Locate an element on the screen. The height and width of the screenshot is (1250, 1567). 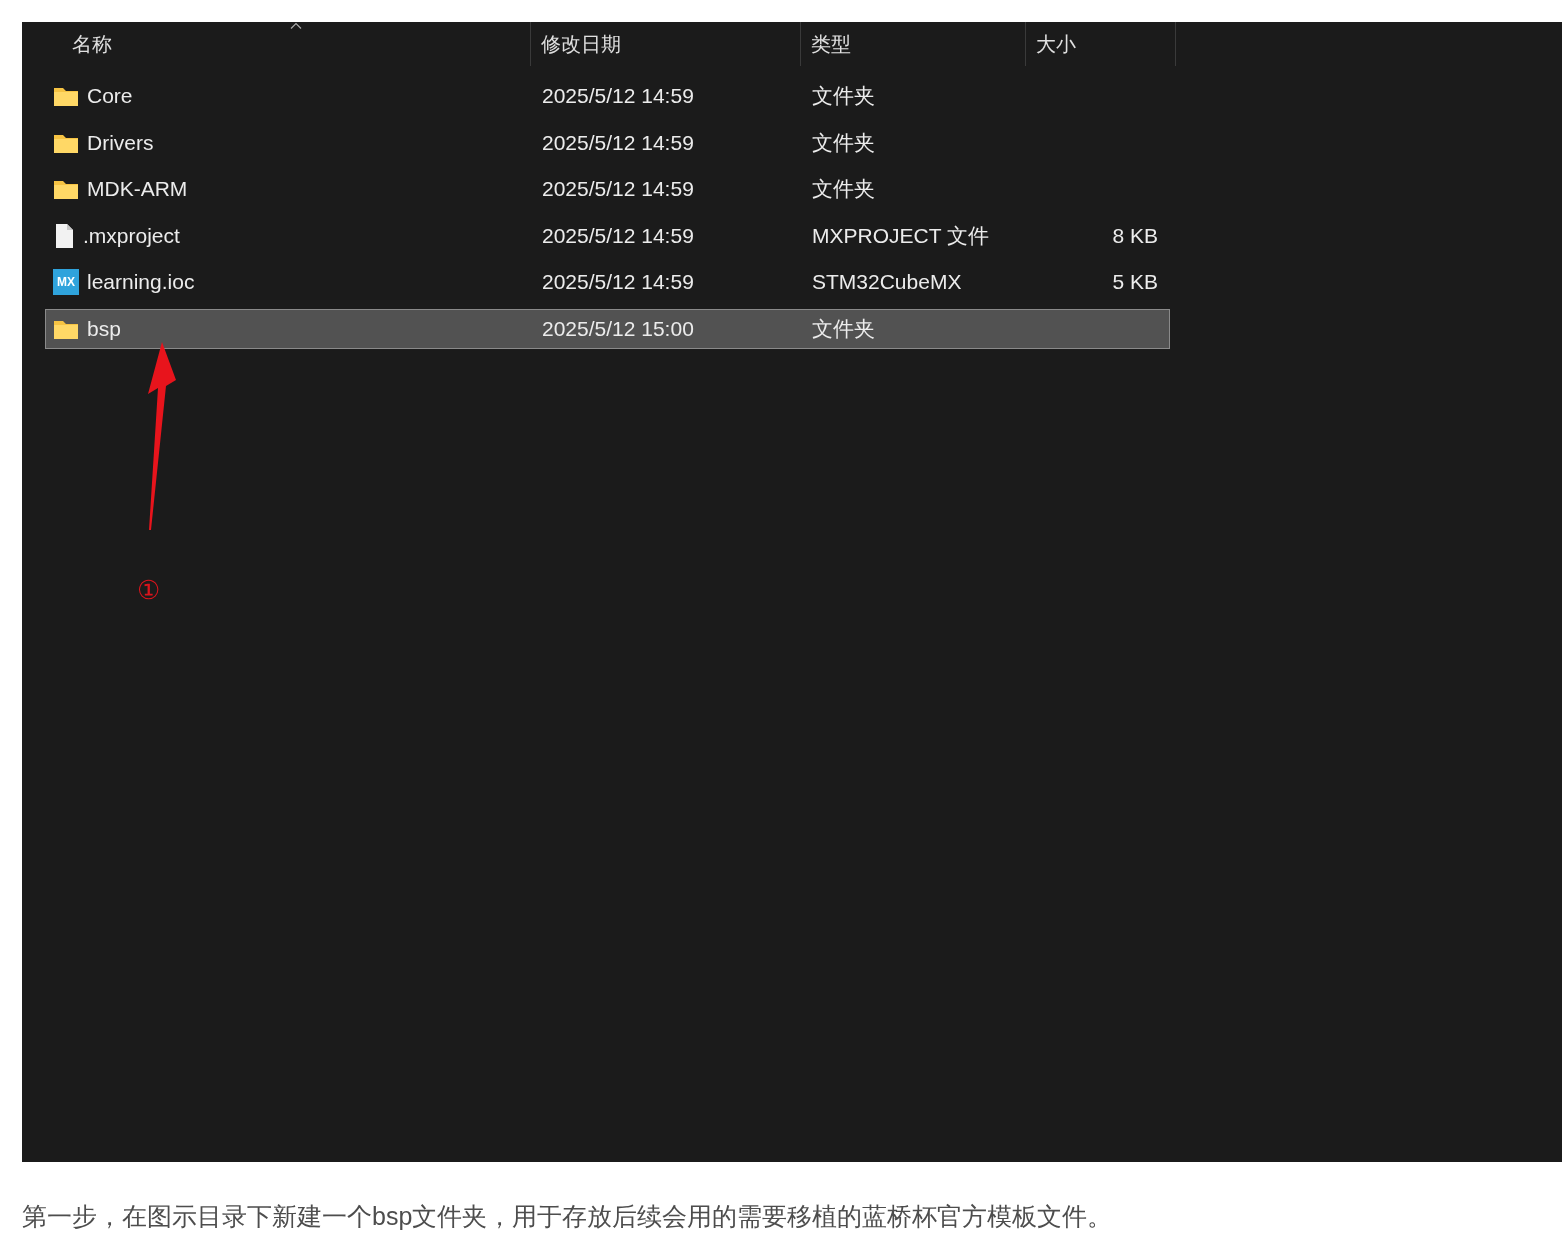
file-name: bsp is located at coordinates (104, 328).